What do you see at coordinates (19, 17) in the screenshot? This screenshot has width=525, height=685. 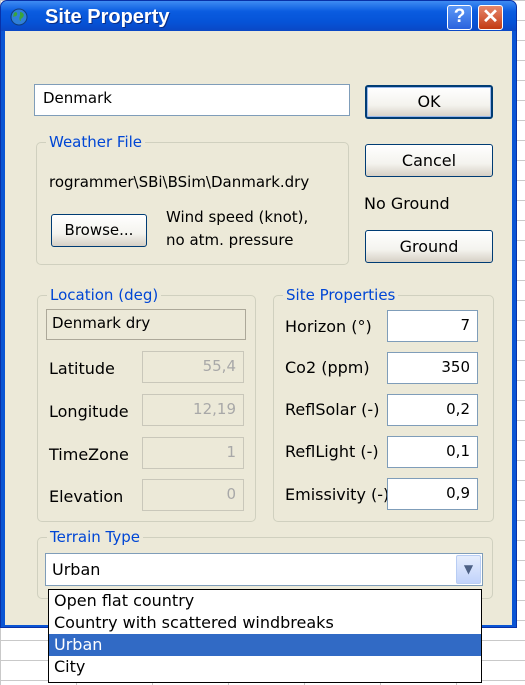 I see `earth-globe-icon` at bounding box center [19, 17].